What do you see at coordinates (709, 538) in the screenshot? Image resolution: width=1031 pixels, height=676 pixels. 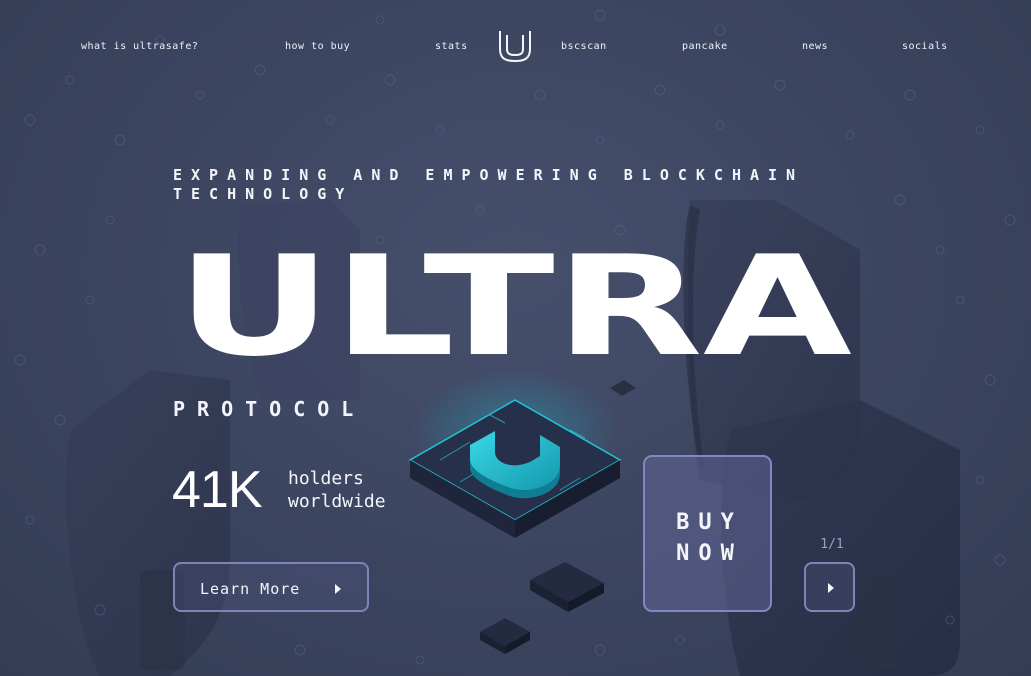 I see `buy-now-label: BUY NOW` at bounding box center [709, 538].